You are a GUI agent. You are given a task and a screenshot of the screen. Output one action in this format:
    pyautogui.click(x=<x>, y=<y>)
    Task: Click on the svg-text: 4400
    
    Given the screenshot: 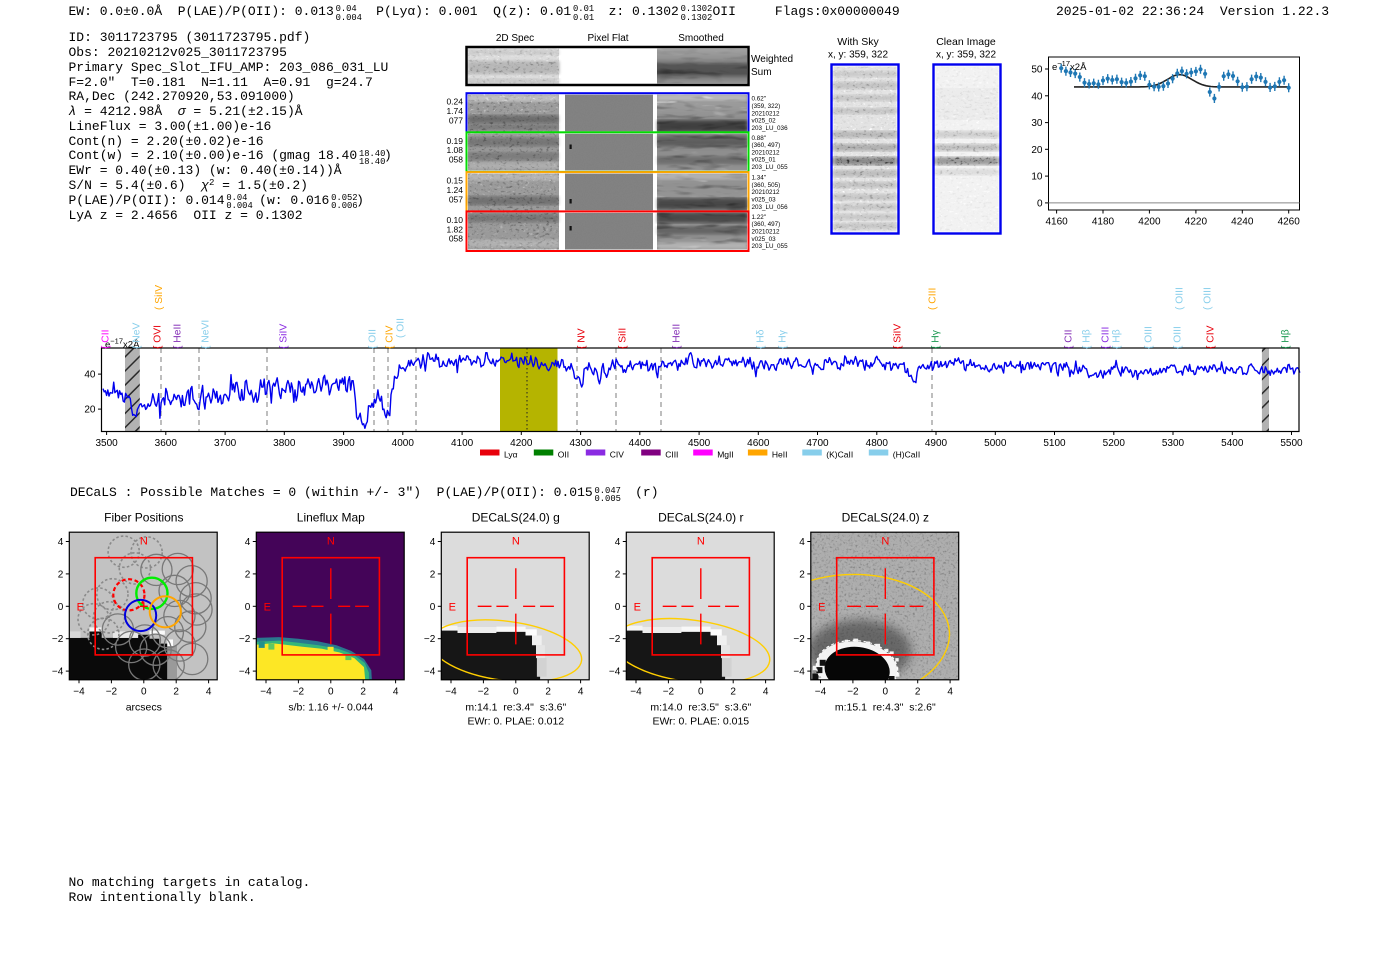 What is the action you would take?
    pyautogui.click(x=640, y=443)
    